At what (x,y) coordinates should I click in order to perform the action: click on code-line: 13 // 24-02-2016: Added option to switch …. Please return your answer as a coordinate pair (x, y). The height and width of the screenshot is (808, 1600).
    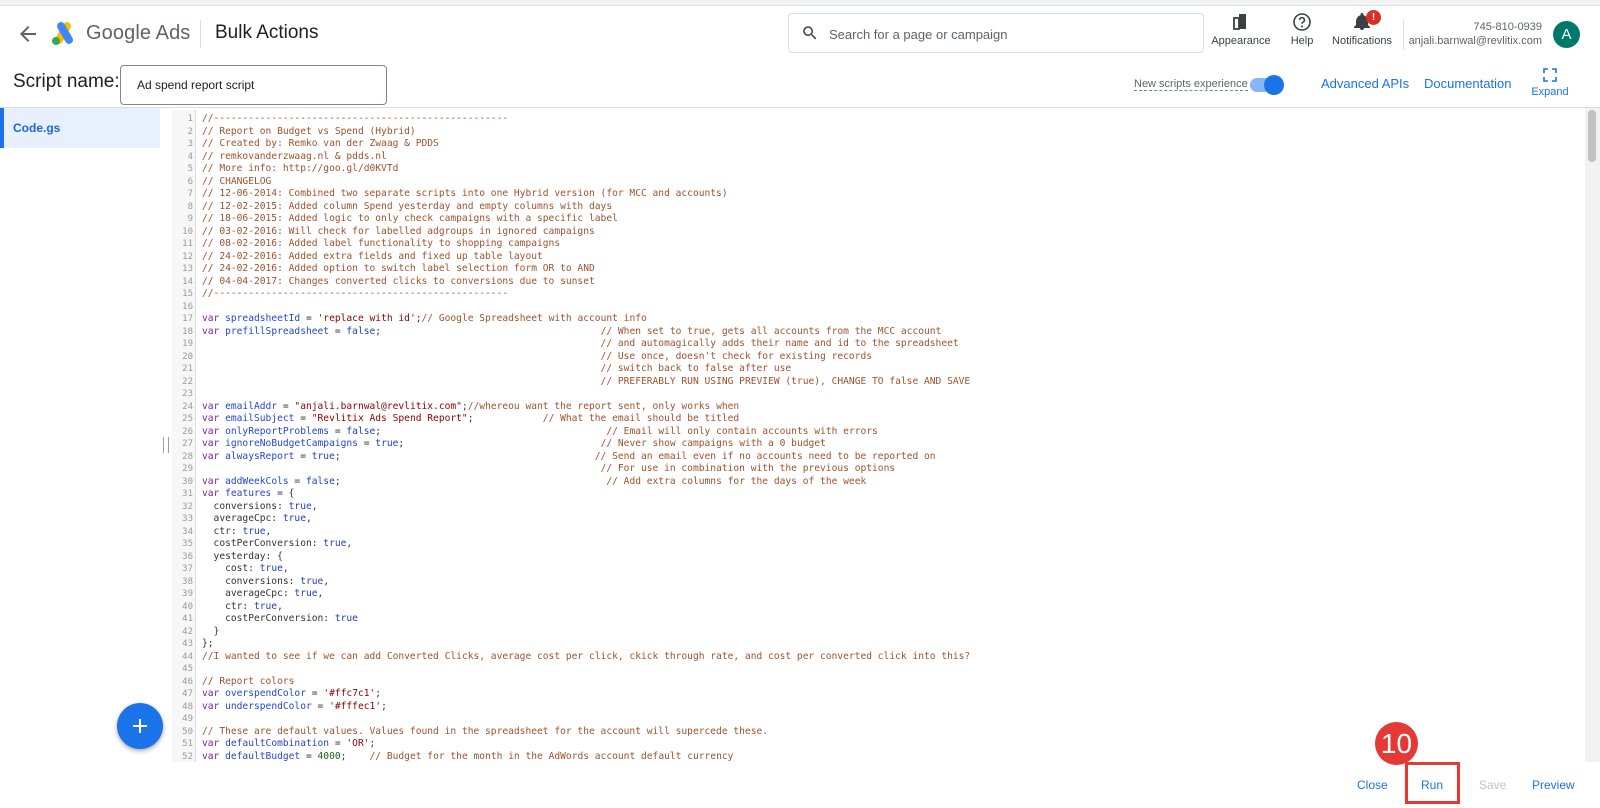
    Looking at the image, I should click on (383, 269).